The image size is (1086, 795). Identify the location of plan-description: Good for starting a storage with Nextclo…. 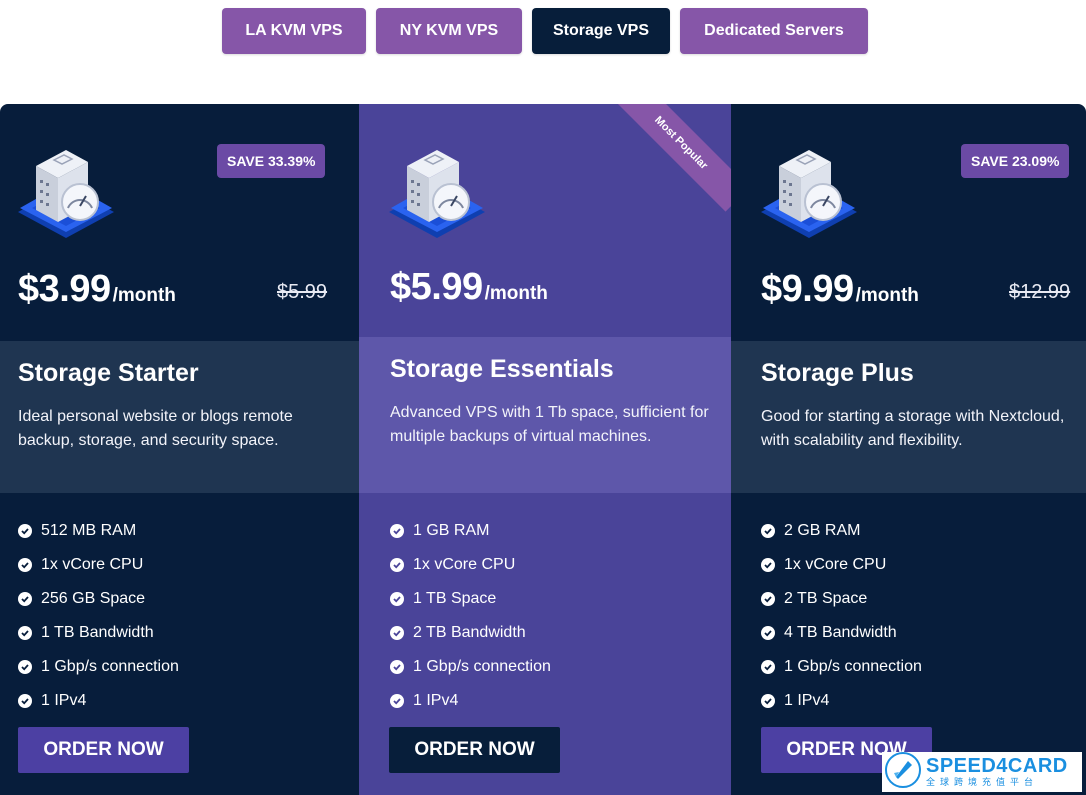
(913, 428).